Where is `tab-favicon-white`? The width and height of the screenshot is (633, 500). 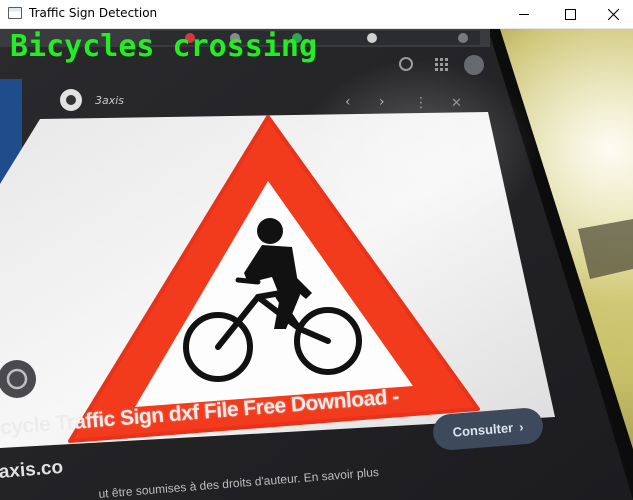 tab-favicon-white is located at coordinates (372, 38).